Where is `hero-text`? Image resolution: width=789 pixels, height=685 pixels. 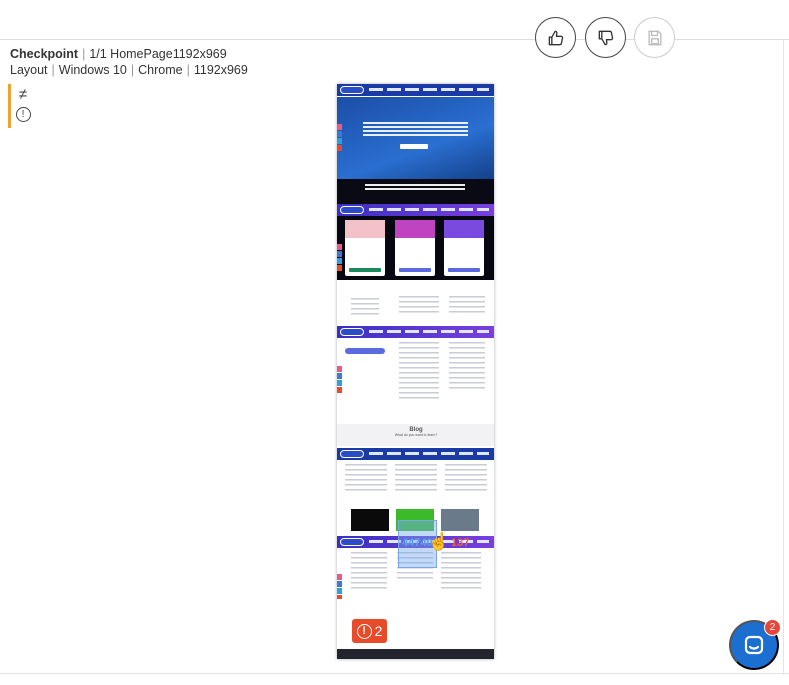 hero-text is located at coordinates (415, 129).